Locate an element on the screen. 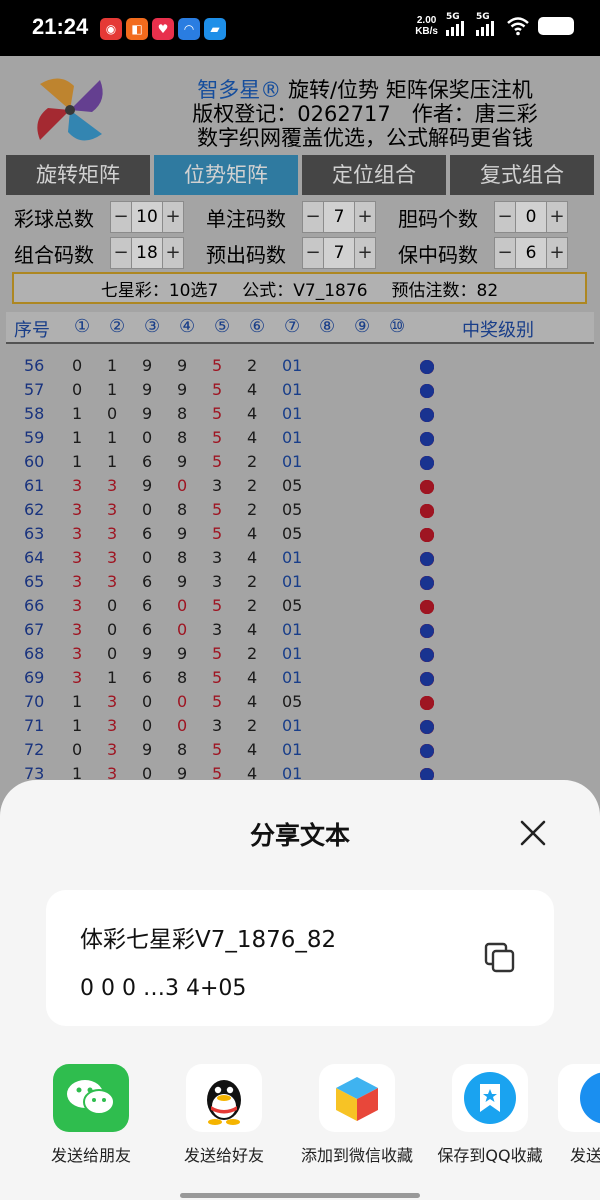  status-bar: 21:24 ◉ ◧ ♥ ◠ ▰ 2.00 KB/s 5G 5G is located at coordinates (300, 28).